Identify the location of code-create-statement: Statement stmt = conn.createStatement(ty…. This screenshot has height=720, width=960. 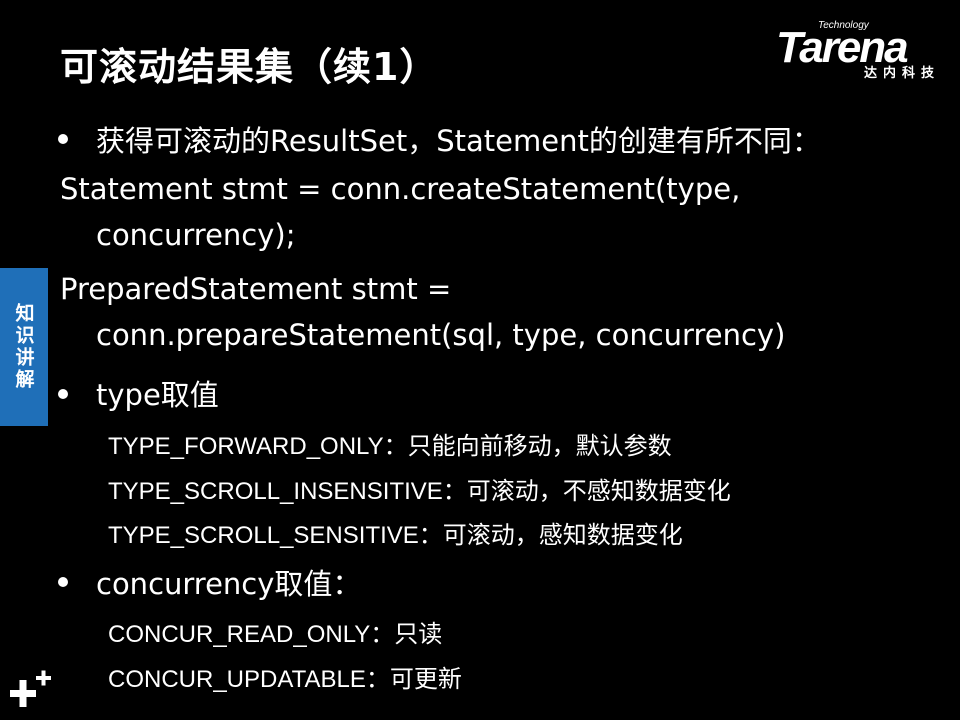
(400, 189).